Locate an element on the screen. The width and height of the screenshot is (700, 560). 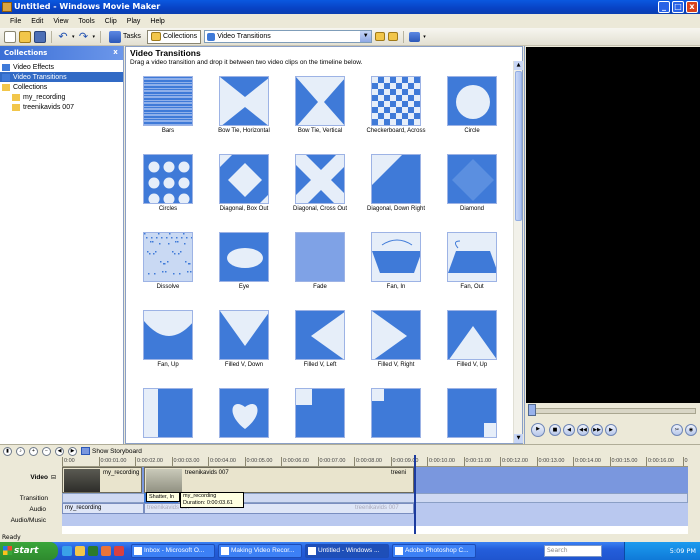
views-dropdown-icon: ▾ is located at coordinates (424, 37).